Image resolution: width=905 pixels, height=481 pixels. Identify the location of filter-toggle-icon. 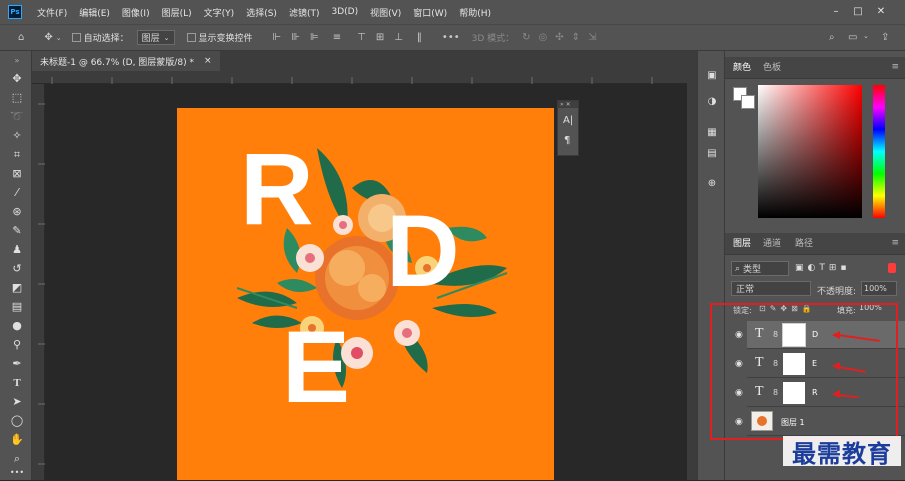
(892, 268).